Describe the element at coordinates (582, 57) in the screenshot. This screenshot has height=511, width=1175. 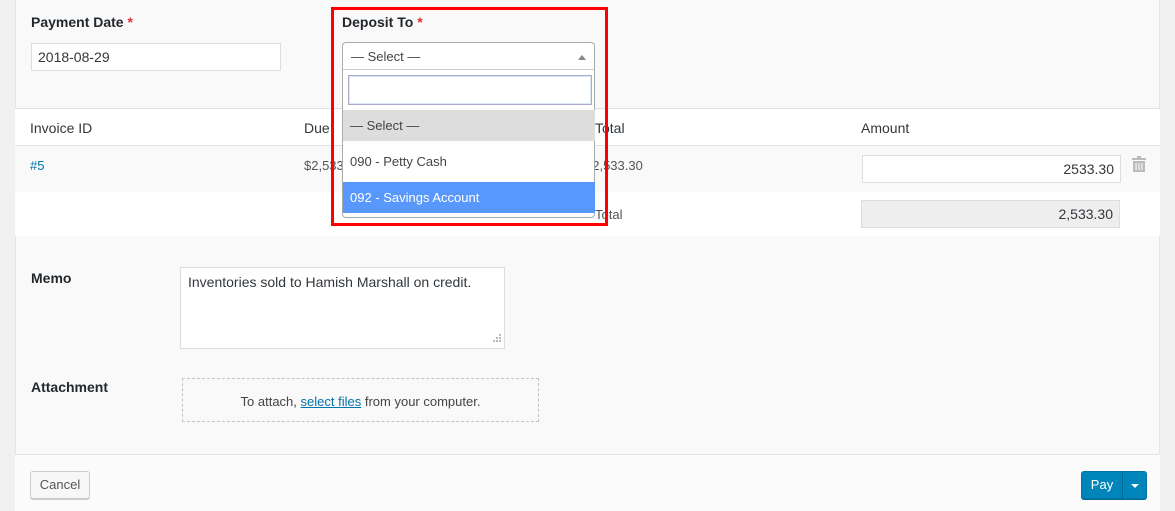
I see `caret-up-icon` at that location.